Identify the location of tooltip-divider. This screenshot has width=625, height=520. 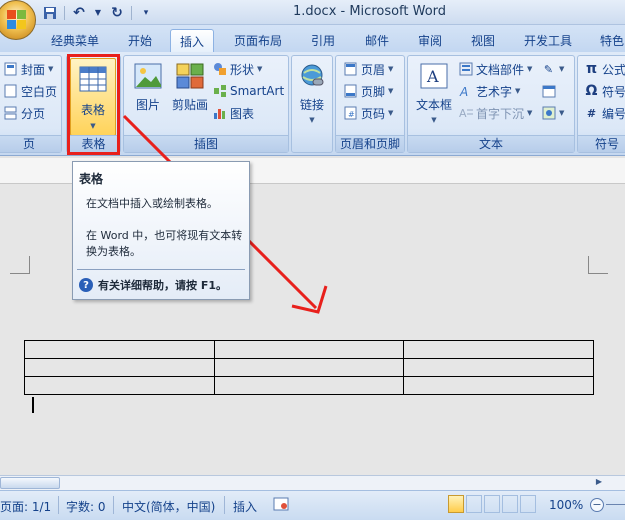
(161, 269).